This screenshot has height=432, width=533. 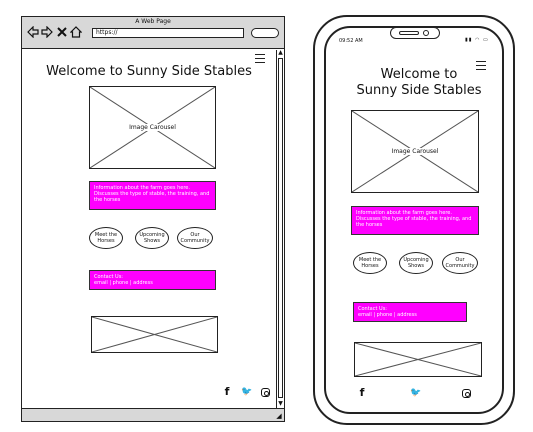 I want to click on scroll-down-arrow-icon: ▼, so click(x=280, y=403).